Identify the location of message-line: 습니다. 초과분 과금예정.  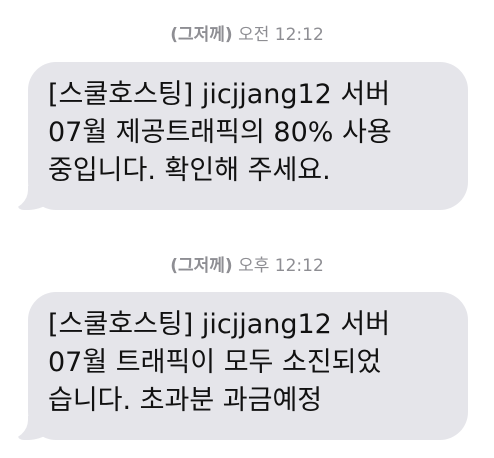
(185, 400).